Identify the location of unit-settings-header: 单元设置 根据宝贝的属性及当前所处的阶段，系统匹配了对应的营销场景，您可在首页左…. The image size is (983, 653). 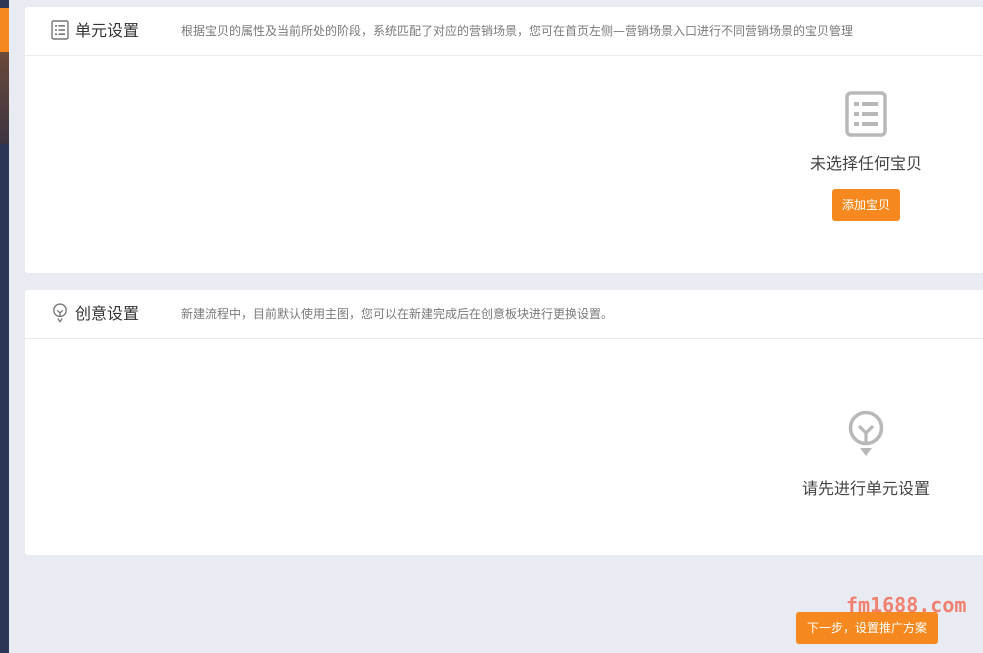
(504, 31).